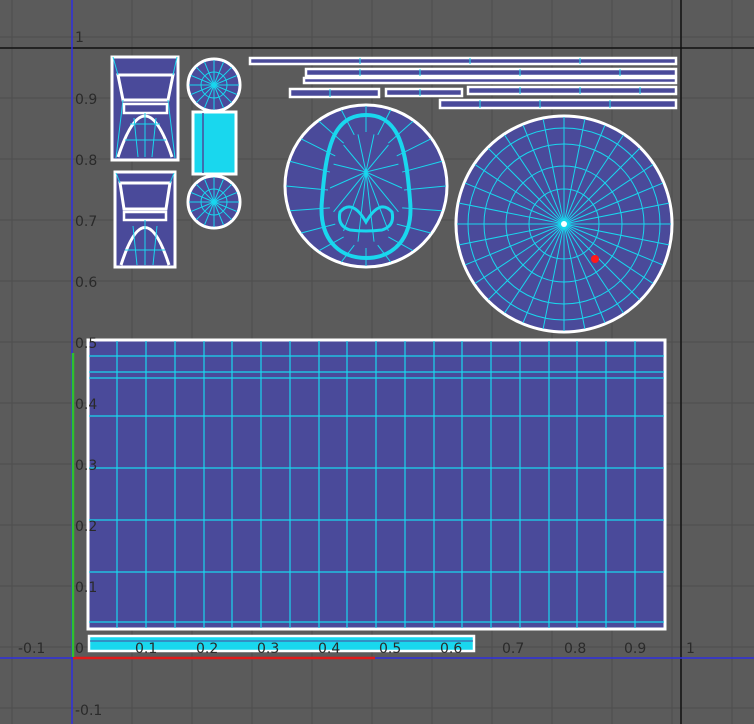  I want to click on y-tick-label: 1, so click(79, 38).